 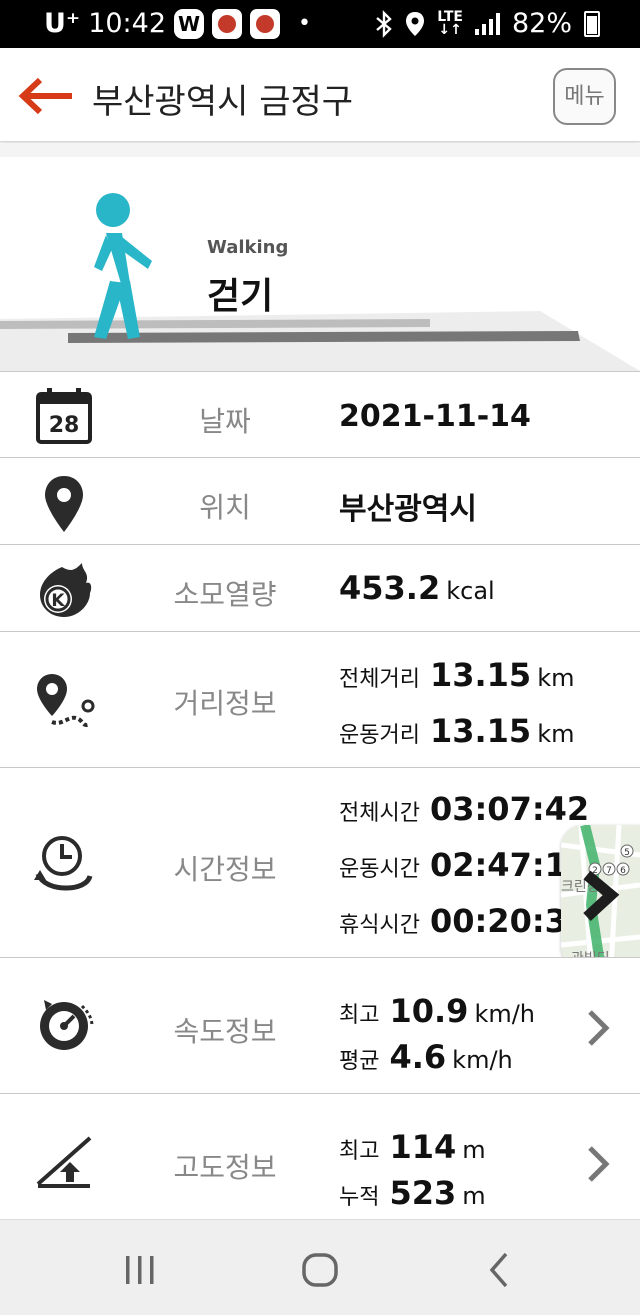 I want to click on map-station-6: 6, so click(x=623, y=871).